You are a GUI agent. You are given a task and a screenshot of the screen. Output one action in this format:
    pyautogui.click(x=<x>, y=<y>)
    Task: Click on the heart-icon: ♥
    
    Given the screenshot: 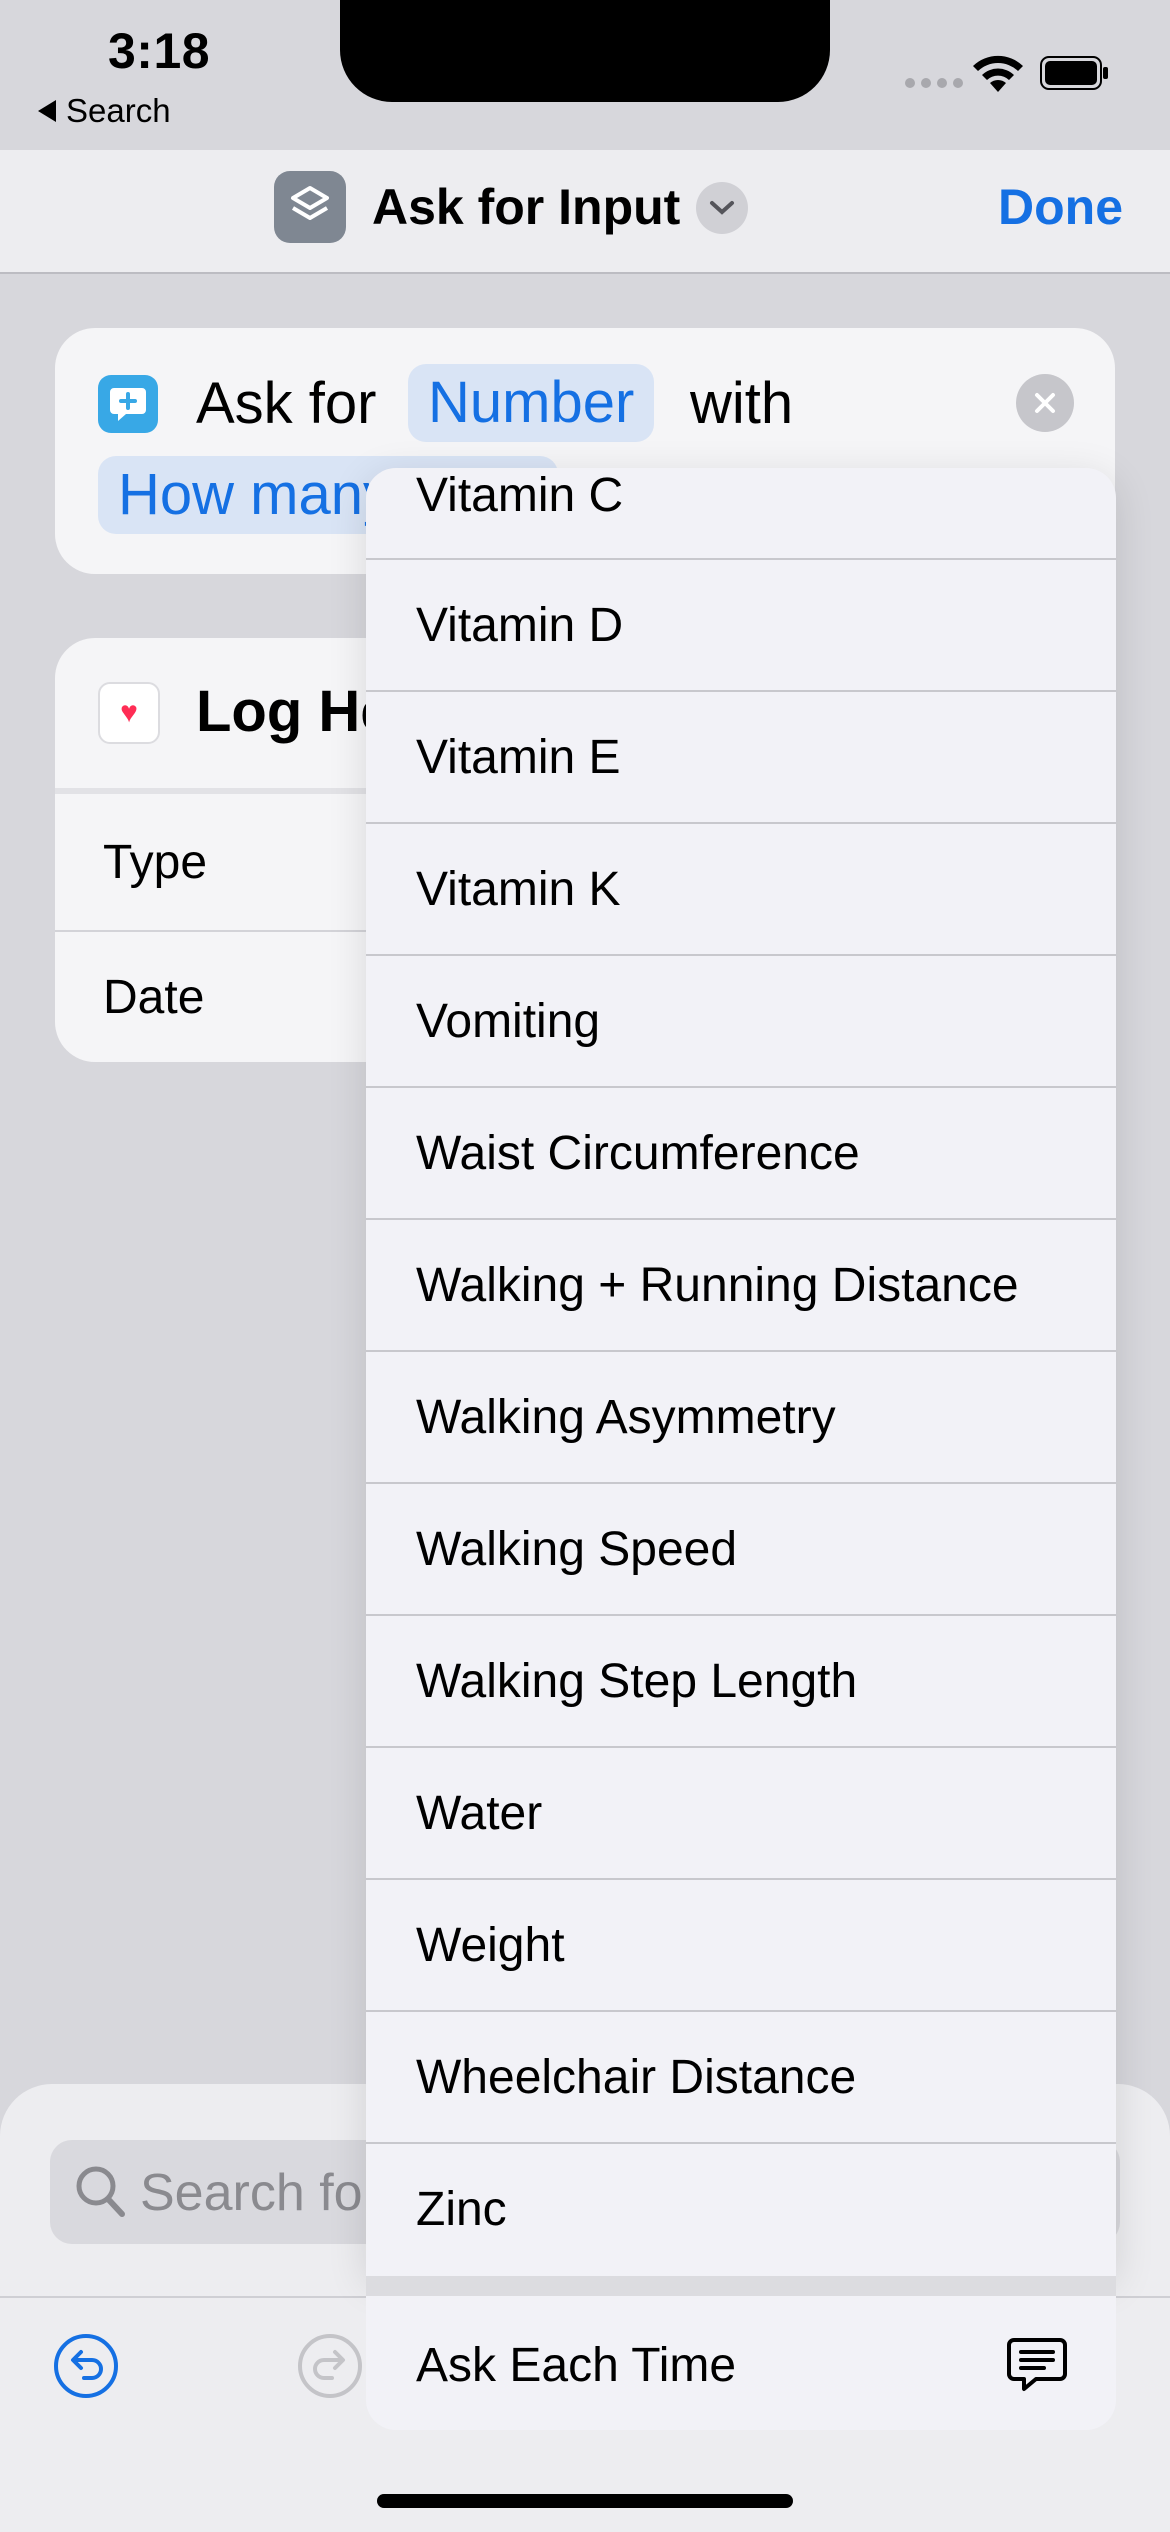 What is the action you would take?
    pyautogui.click(x=129, y=713)
    